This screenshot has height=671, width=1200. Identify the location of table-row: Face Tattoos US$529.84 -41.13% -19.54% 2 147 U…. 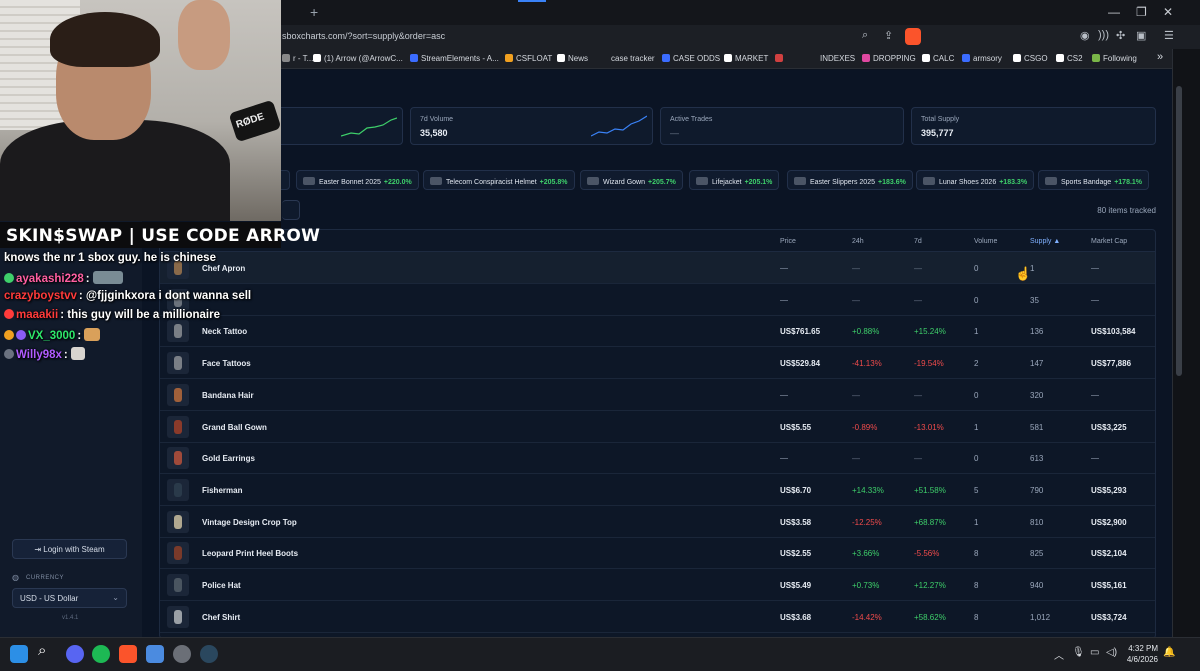
(657, 363).